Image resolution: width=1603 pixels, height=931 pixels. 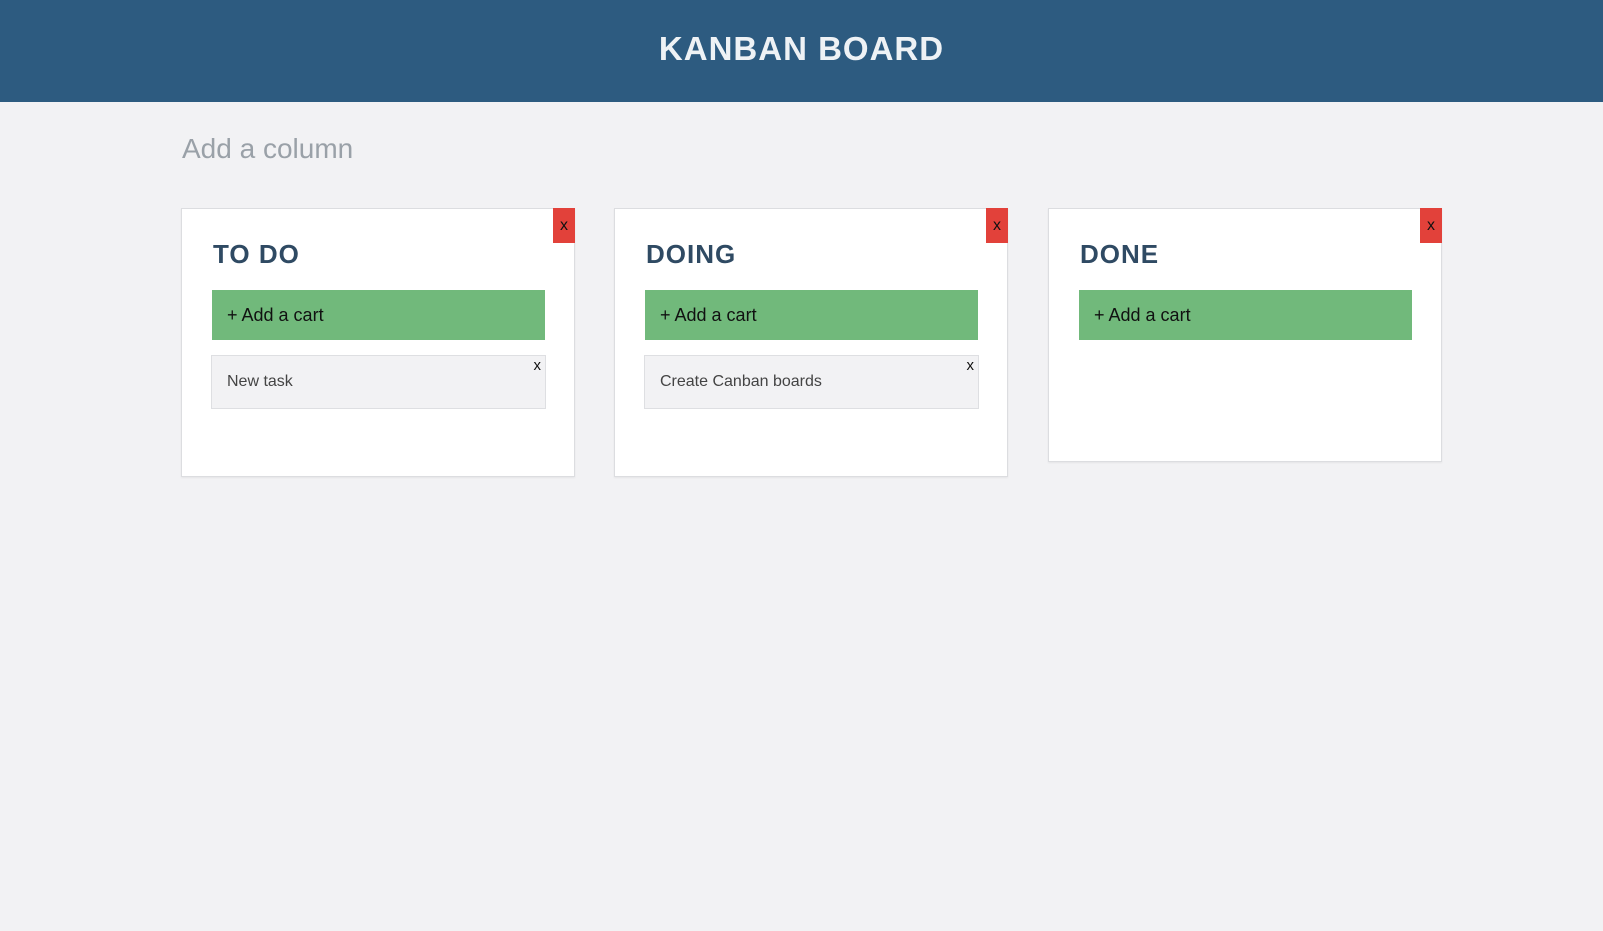 What do you see at coordinates (382, 149) in the screenshot?
I see `add-column-input` at bounding box center [382, 149].